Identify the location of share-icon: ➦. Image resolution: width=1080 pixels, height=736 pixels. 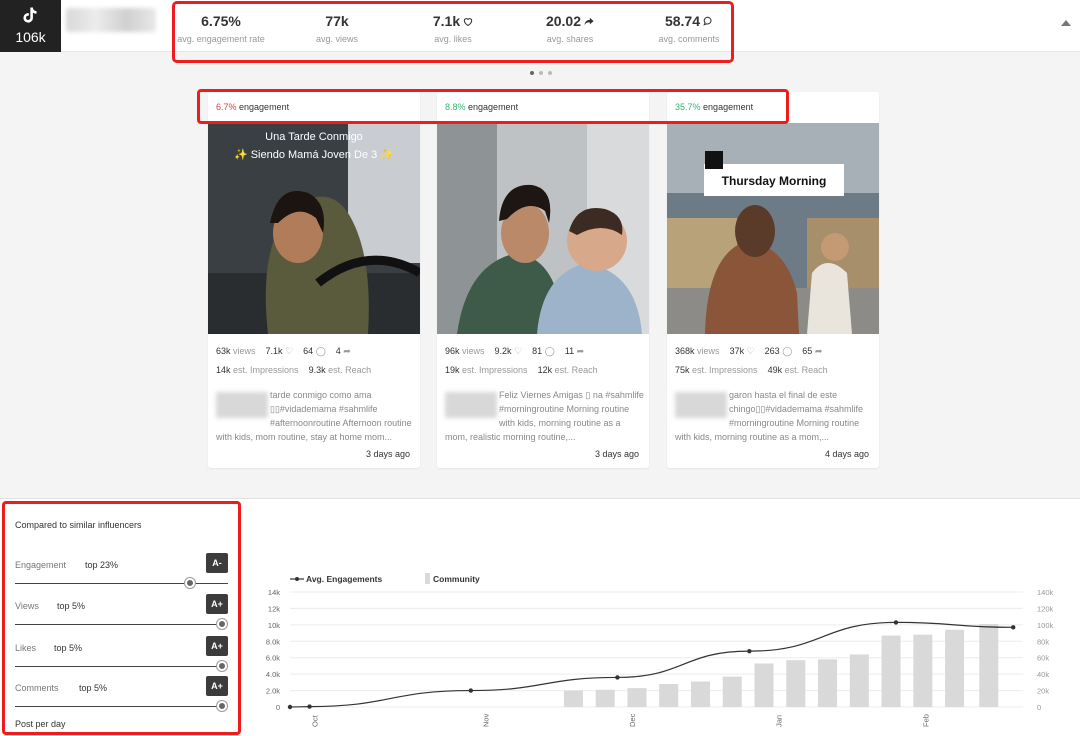
(818, 351).